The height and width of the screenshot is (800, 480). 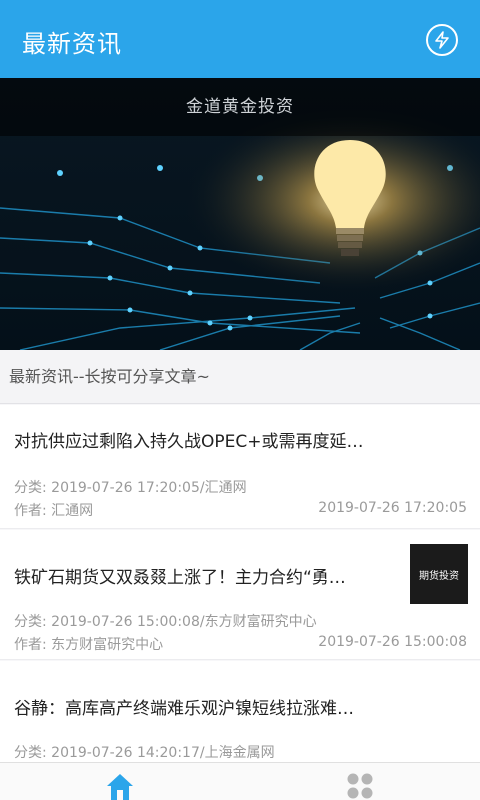 I want to click on news-date: 2019-07-26 15:00:08, so click(x=392, y=642).